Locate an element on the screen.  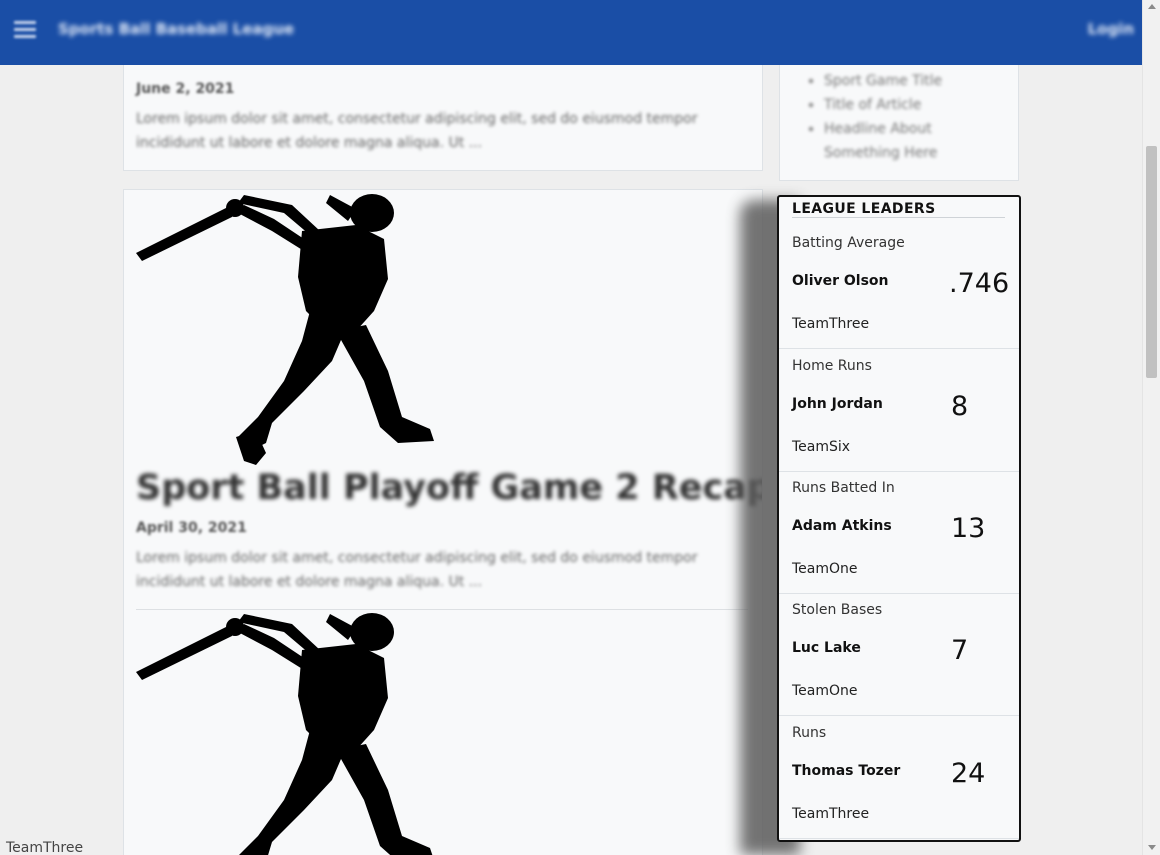
stat-category: Stolen Bases is located at coordinates (837, 610).